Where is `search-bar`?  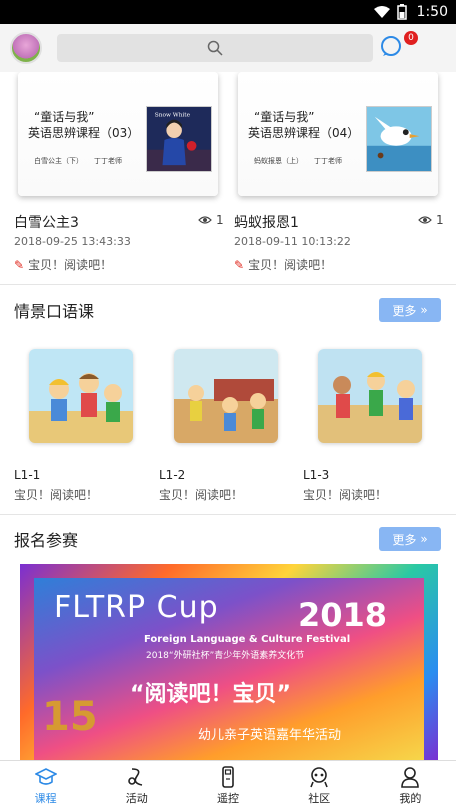 search-bar is located at coordinates (215, 48).